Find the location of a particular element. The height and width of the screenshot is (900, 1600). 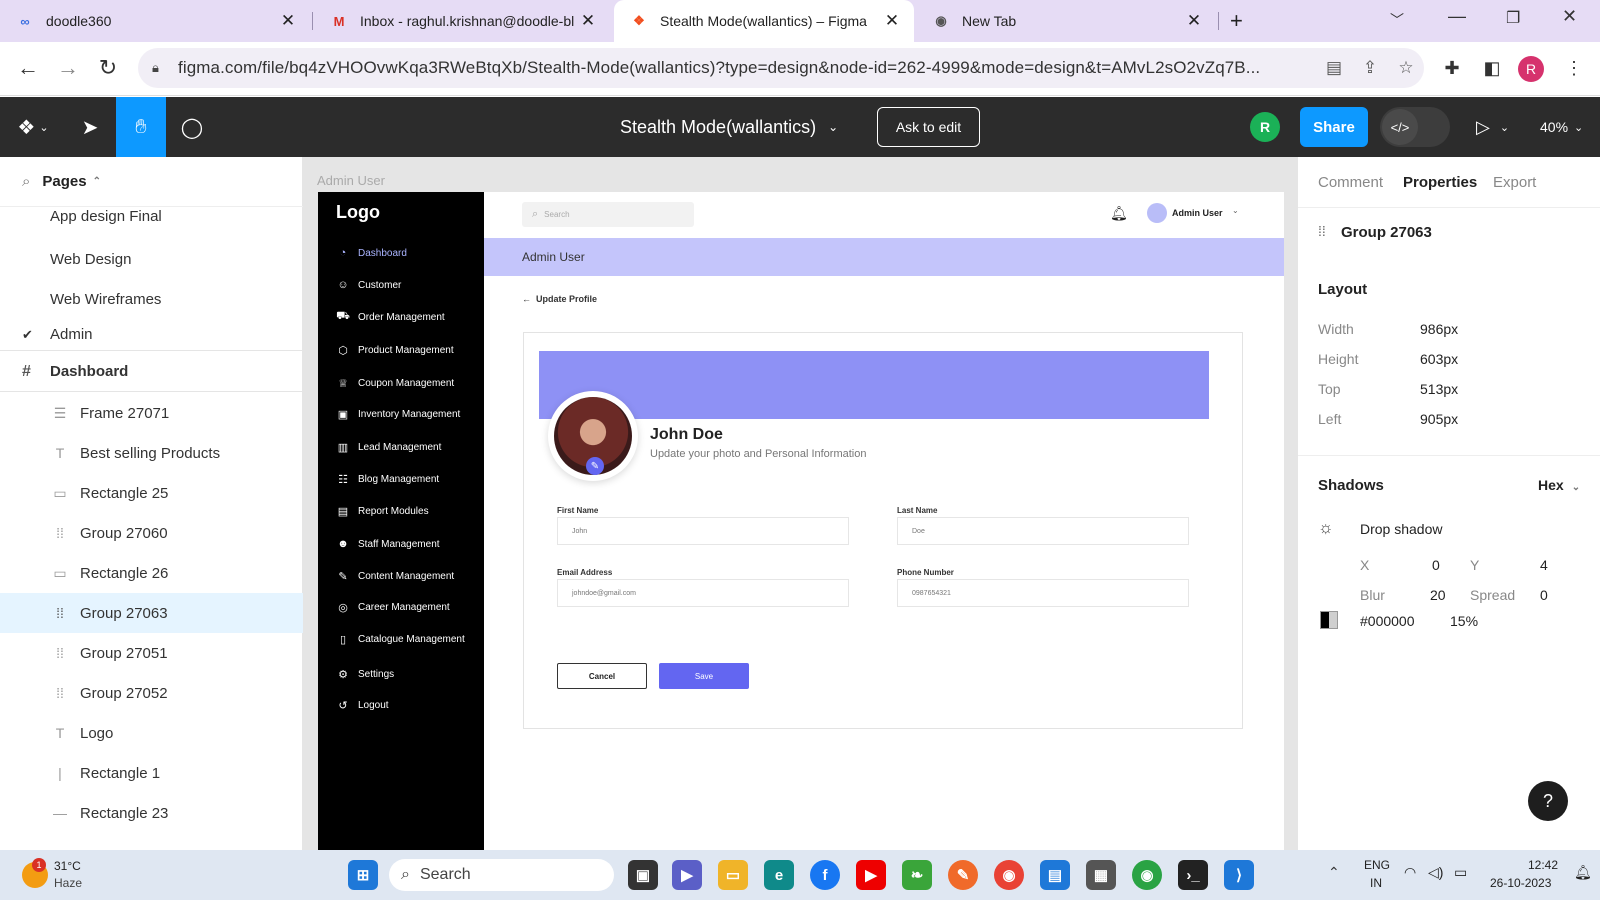

clock-date: 26-10-2023 is located at coordinates (1520, 883).